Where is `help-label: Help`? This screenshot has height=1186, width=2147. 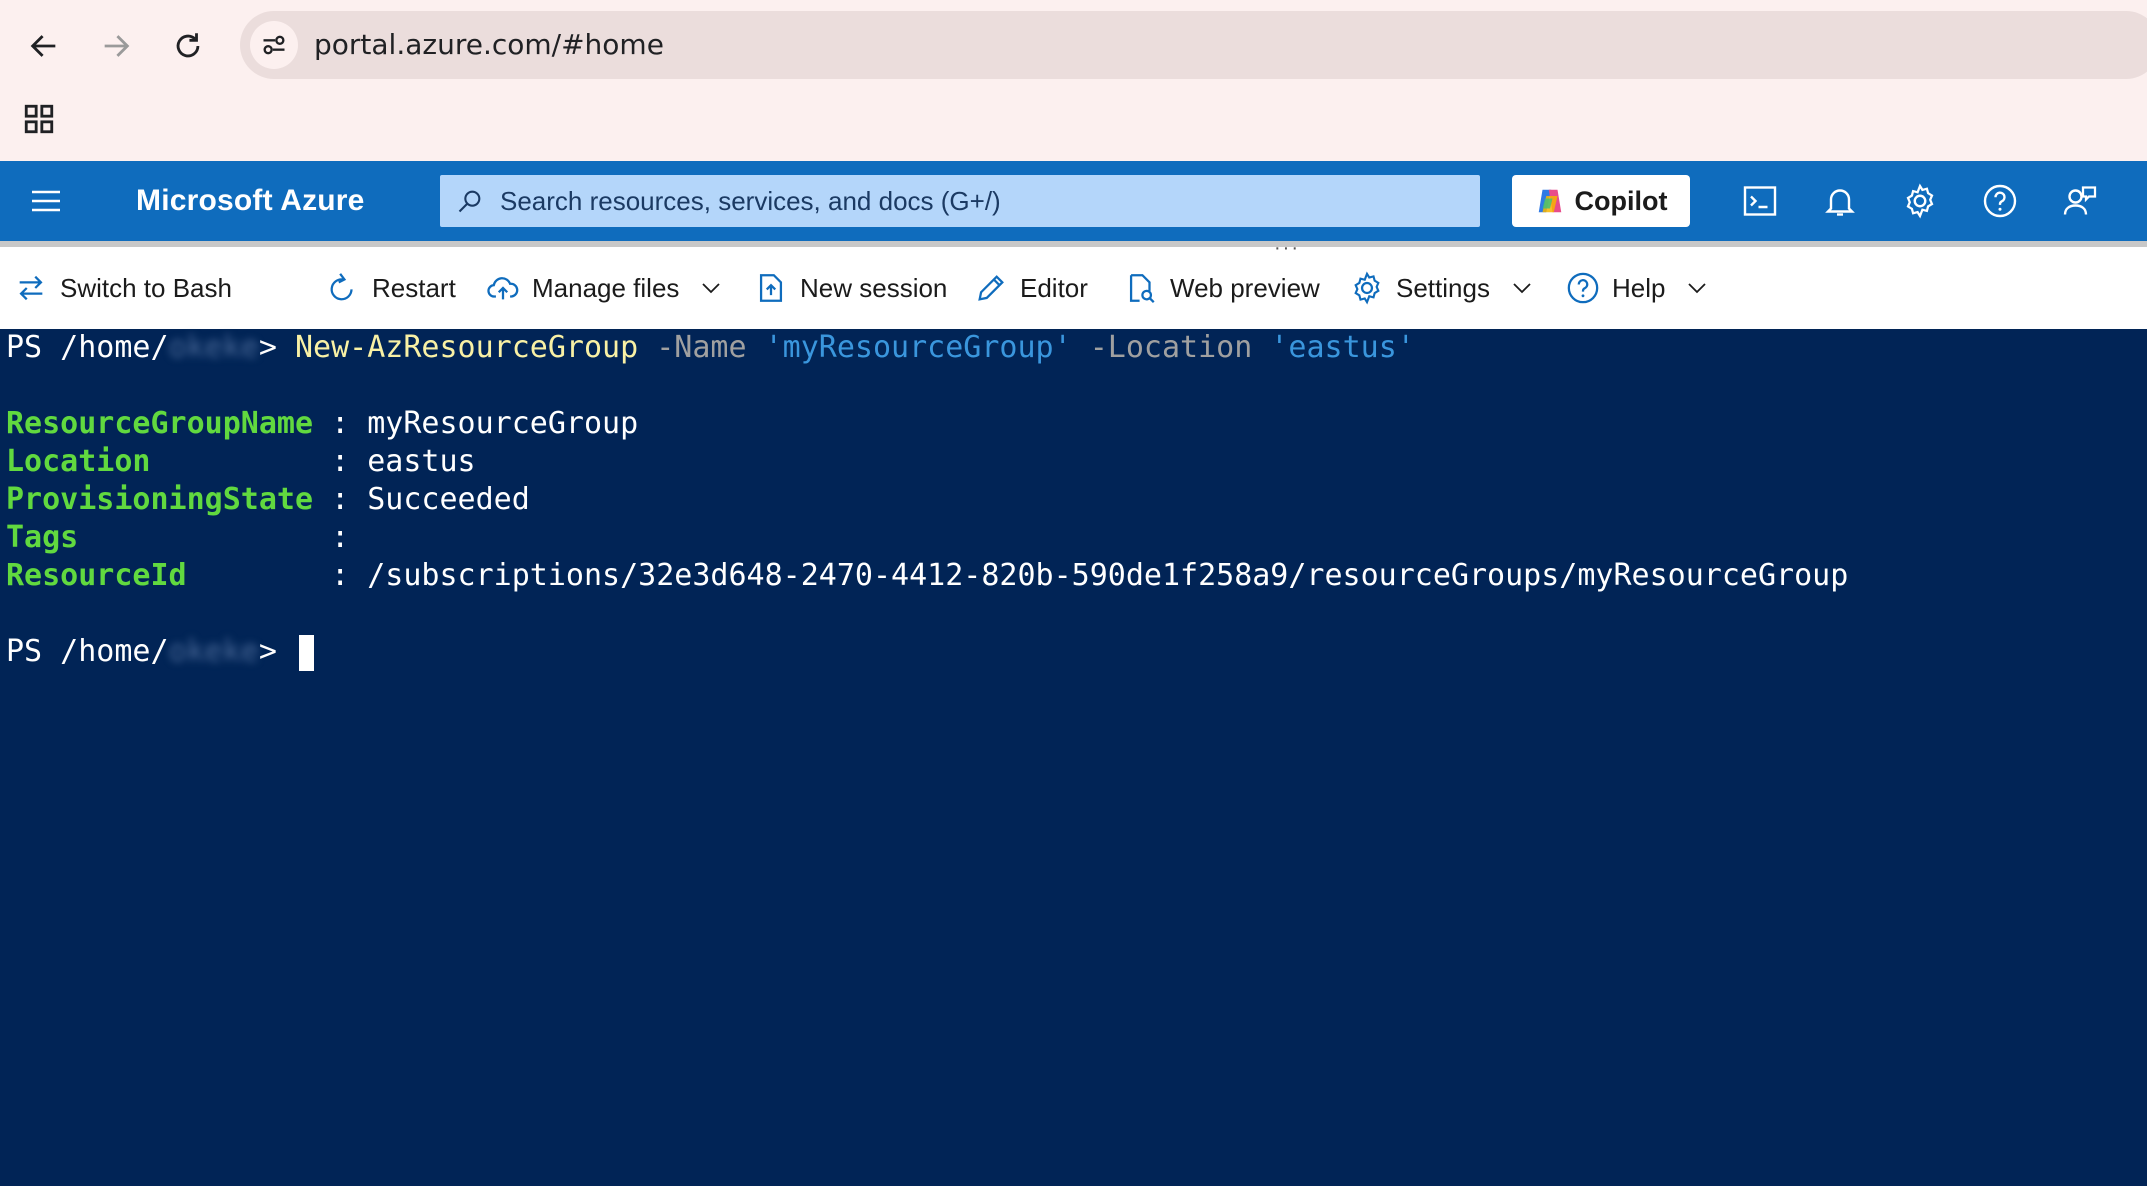
help-label: Help is located at coordinates (1639, 287).